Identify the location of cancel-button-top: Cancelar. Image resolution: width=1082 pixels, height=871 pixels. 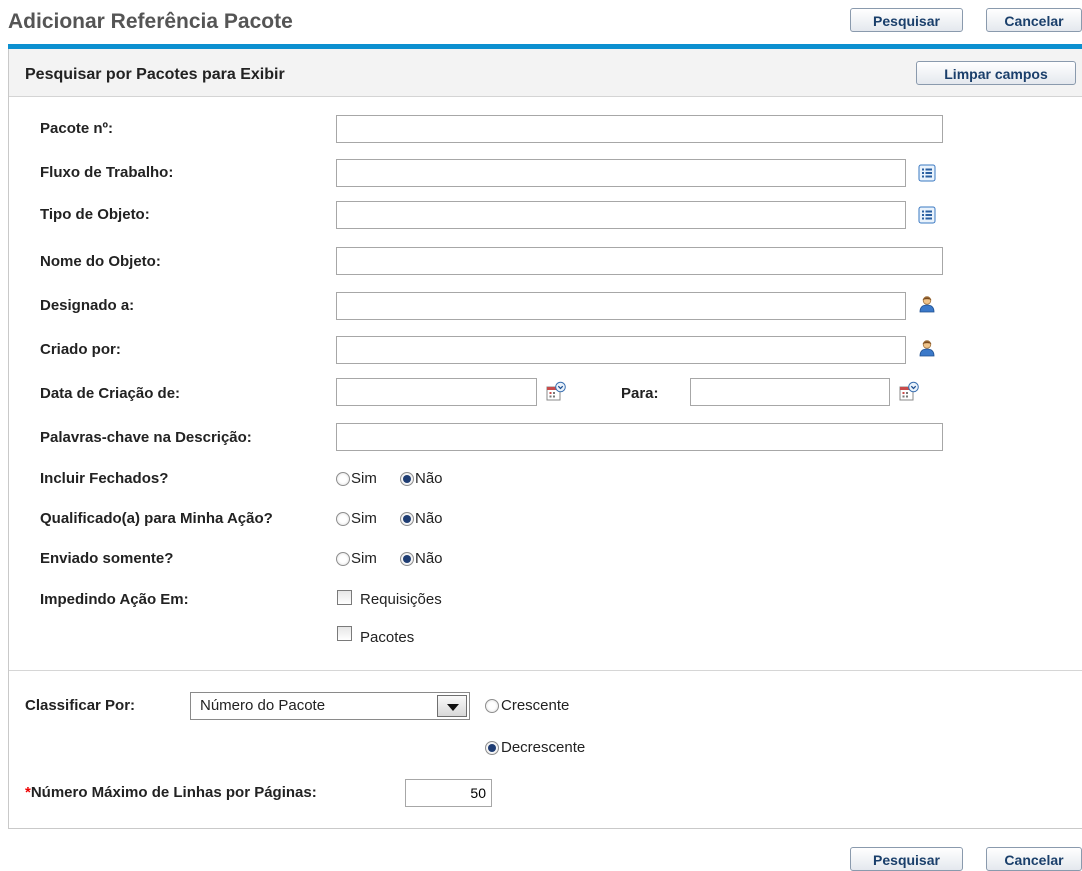
(1034, 20).